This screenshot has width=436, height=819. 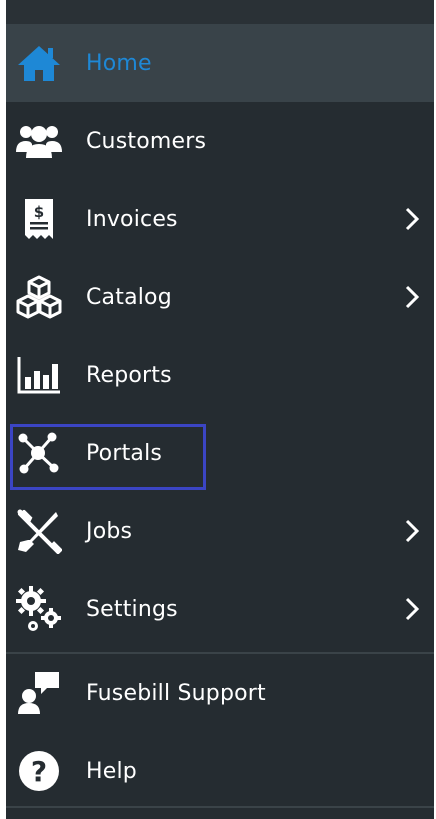 I want to click on nav-item-label: Jobs, so click(x=109, y=531).